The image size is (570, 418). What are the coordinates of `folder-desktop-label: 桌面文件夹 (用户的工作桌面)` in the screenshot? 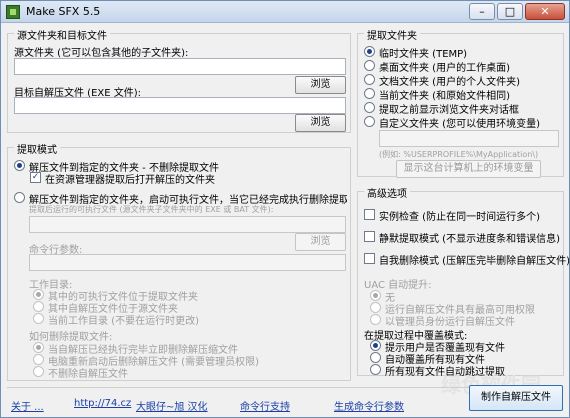 It's located at (444, 68).